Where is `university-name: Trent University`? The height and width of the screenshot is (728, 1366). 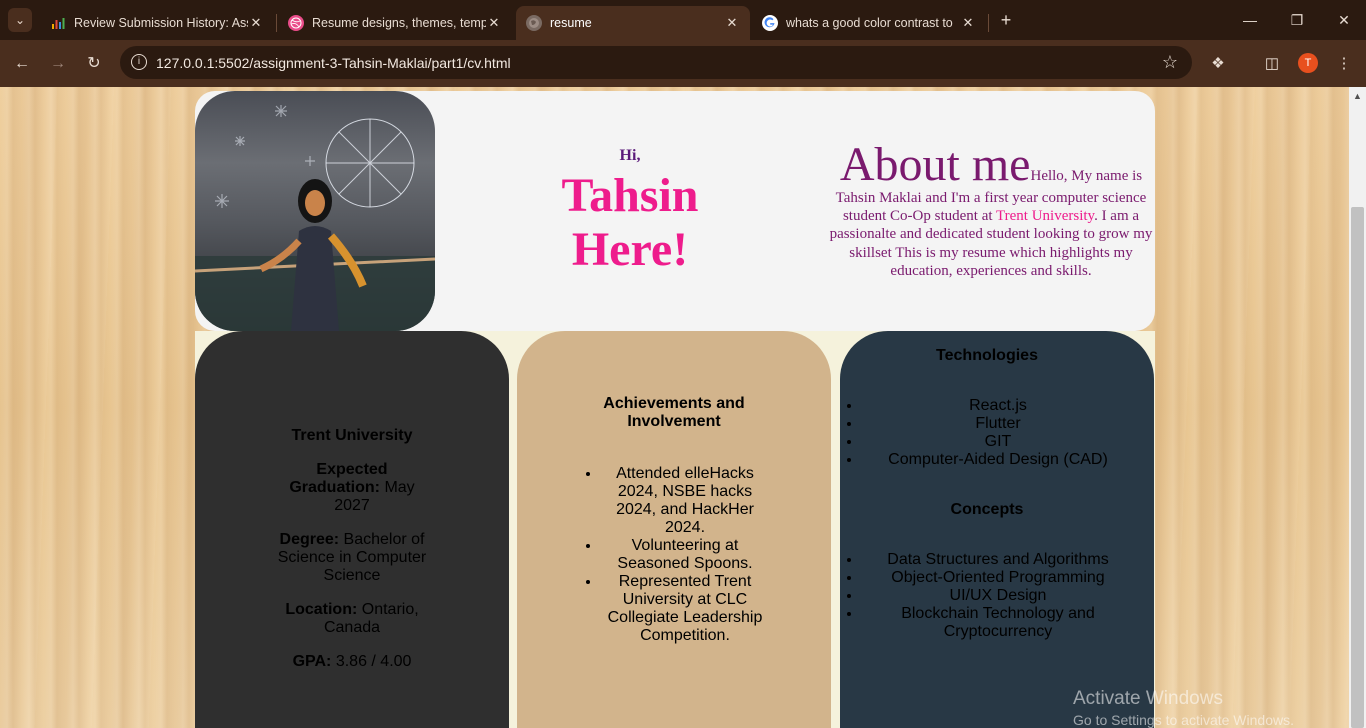 university-name: Trent University is located at coordinates (352, 435).